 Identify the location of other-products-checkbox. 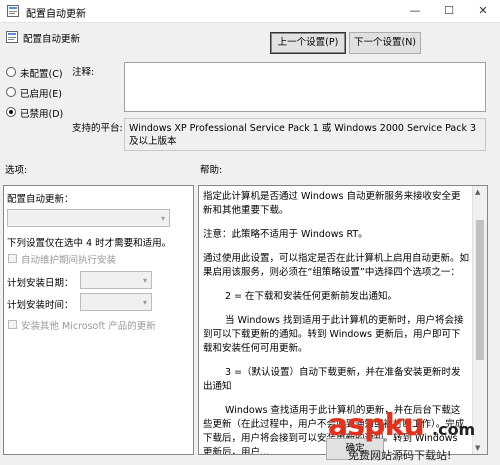
(12, 324).